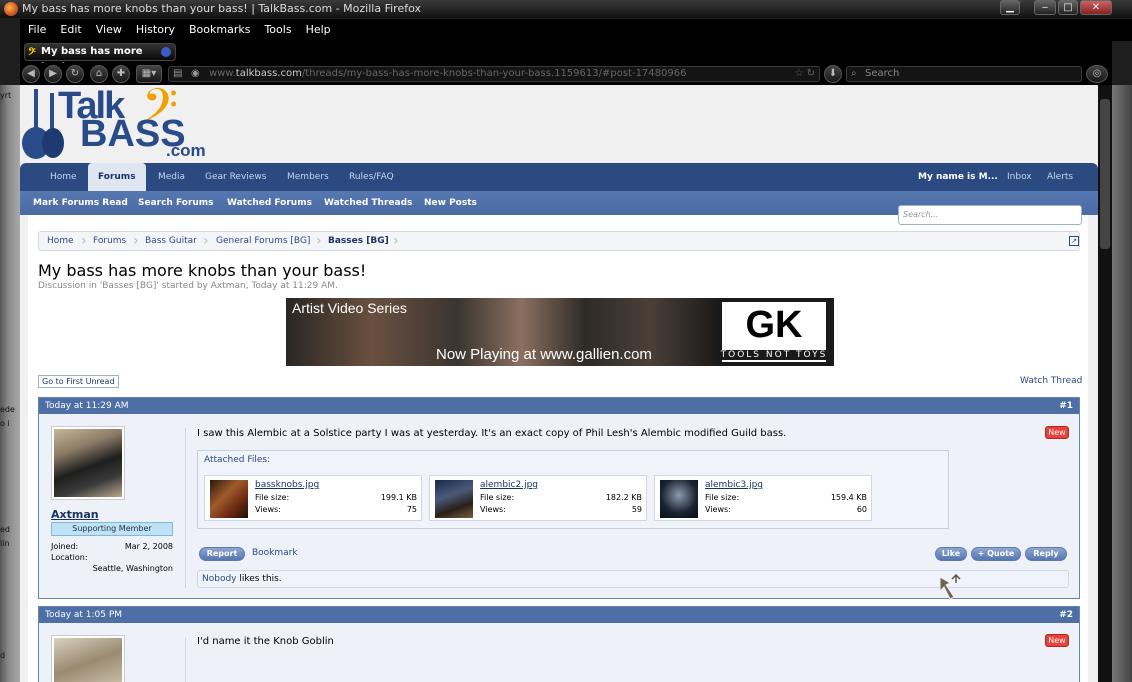 This screenshot has width=1132, height=682. What do you see at coordinates (1045, 7) in the screenshot?
I see `minimize-button-2: ‒` at bounding box center [1045, 7].